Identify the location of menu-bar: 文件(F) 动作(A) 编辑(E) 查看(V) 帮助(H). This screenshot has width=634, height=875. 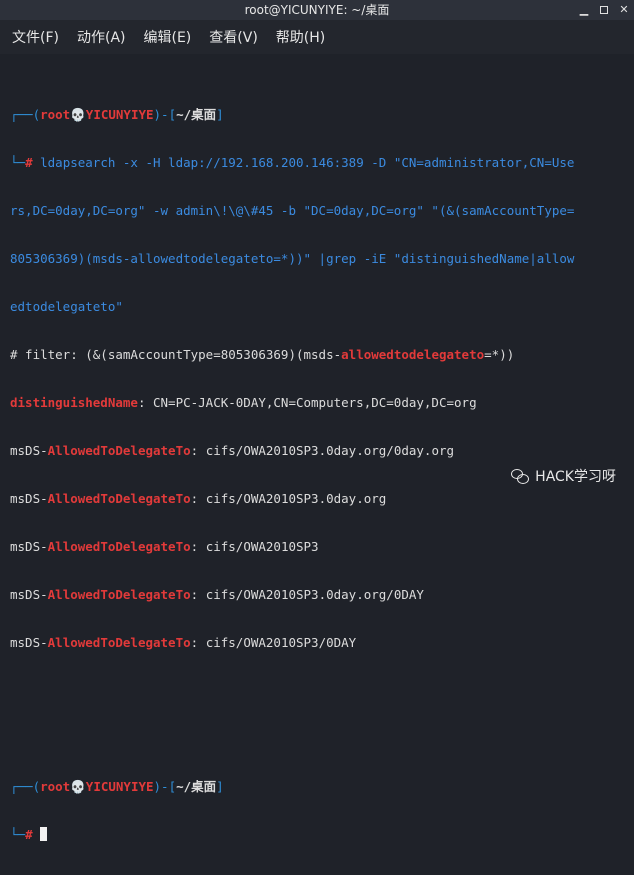
(317, 37).